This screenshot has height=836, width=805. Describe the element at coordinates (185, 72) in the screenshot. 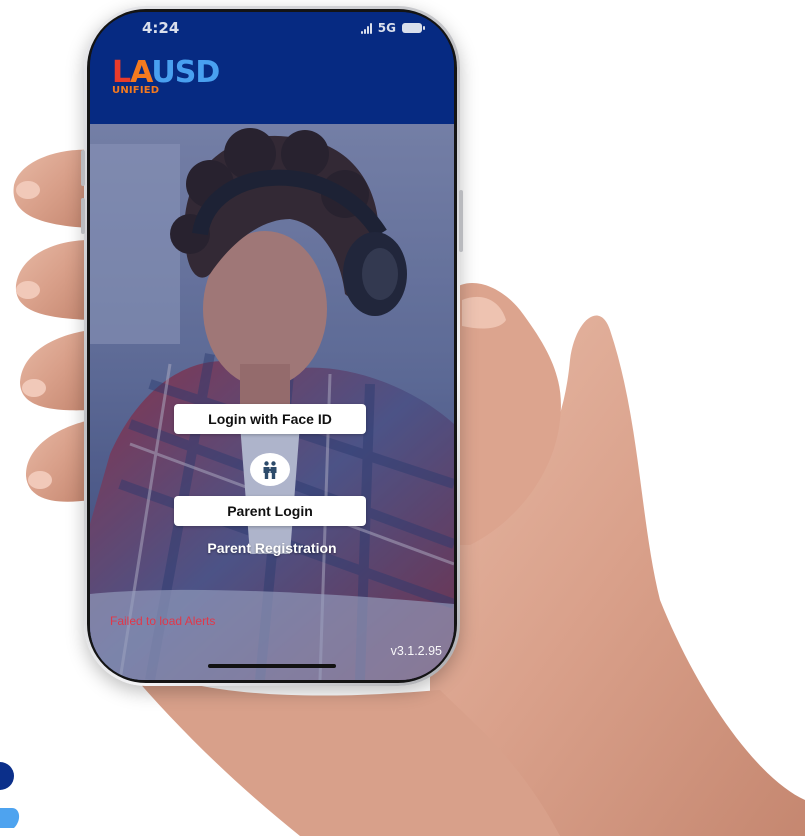

I see `logo-letters-usd: USD` at that location.